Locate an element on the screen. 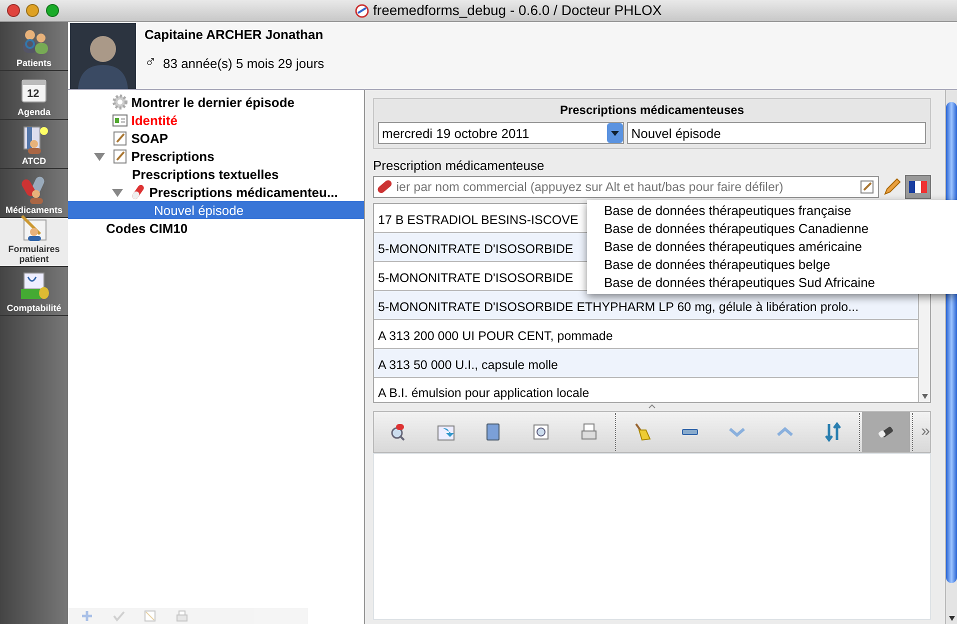  icon-number: 12 is located at coordinates (33, 94).